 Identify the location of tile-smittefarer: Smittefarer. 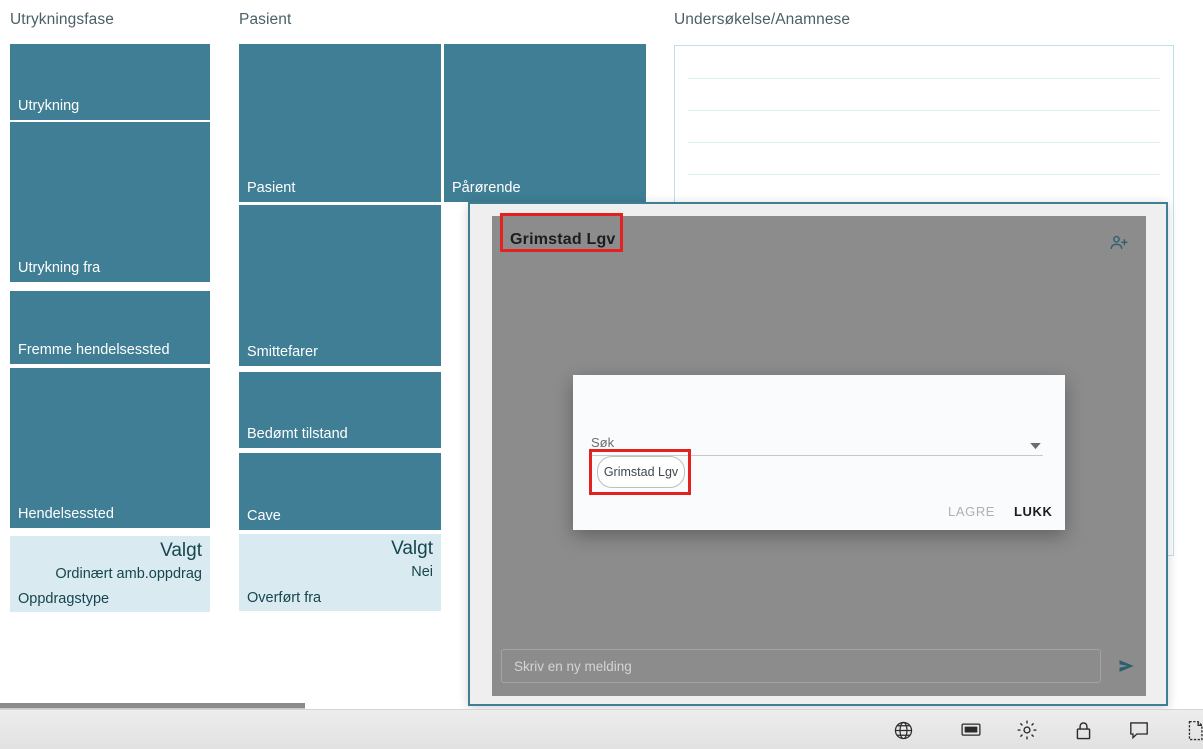
(340, 285).